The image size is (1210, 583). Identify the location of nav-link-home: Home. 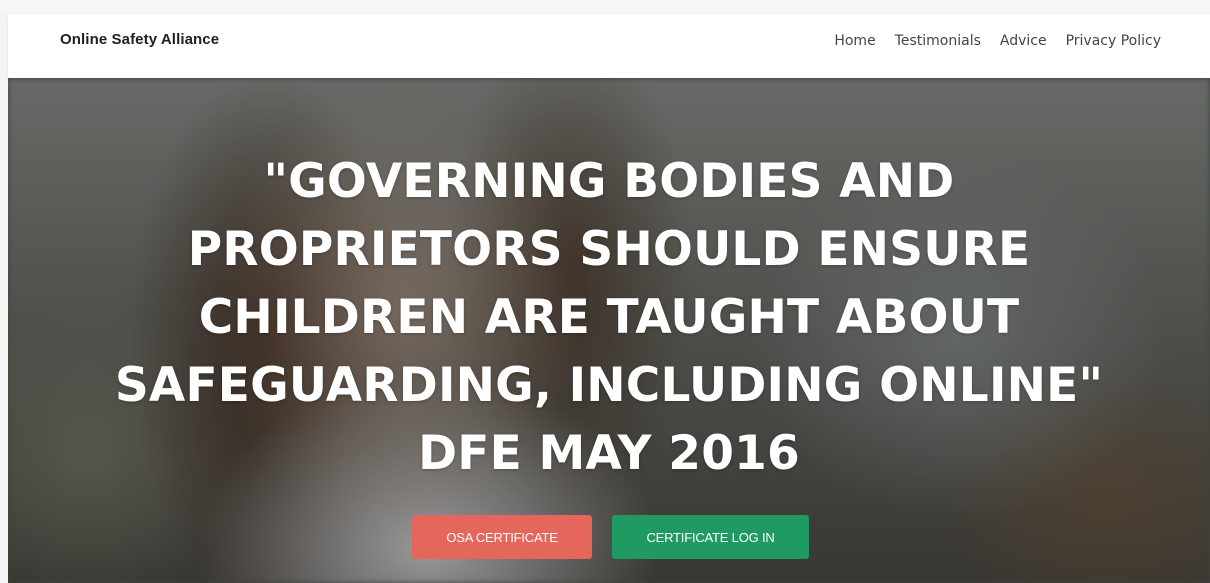
(854, 41).